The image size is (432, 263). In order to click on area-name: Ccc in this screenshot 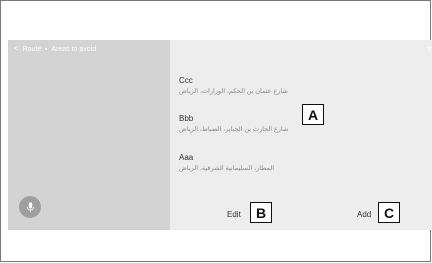, I will do `click(186, 80)`.